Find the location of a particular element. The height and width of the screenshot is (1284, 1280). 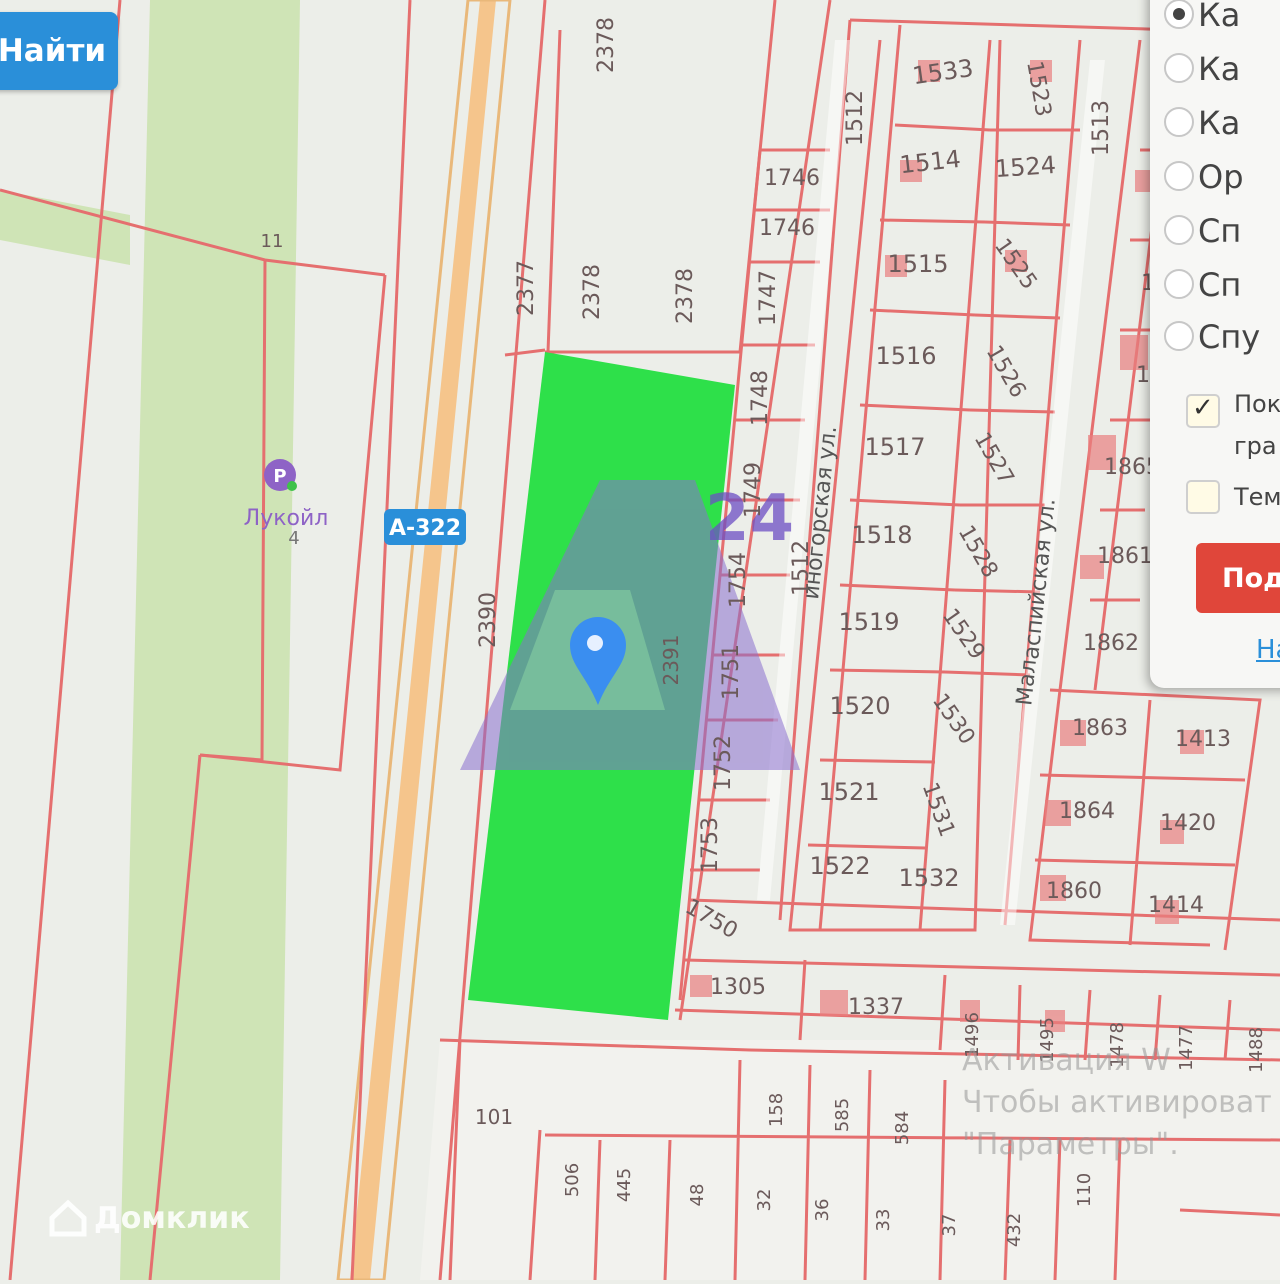

plot-label: 1520 is located at coordinates (859, 706).